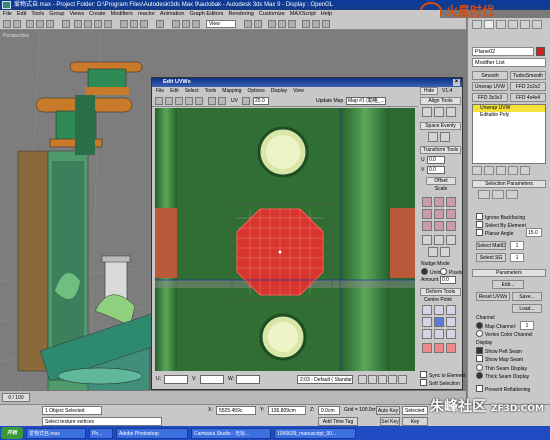 The width and height of the screenshot is (550, 440). Describe the element at coordinates (427, 310) in the screenshot. I see `cp-top-left-icon` at that location.